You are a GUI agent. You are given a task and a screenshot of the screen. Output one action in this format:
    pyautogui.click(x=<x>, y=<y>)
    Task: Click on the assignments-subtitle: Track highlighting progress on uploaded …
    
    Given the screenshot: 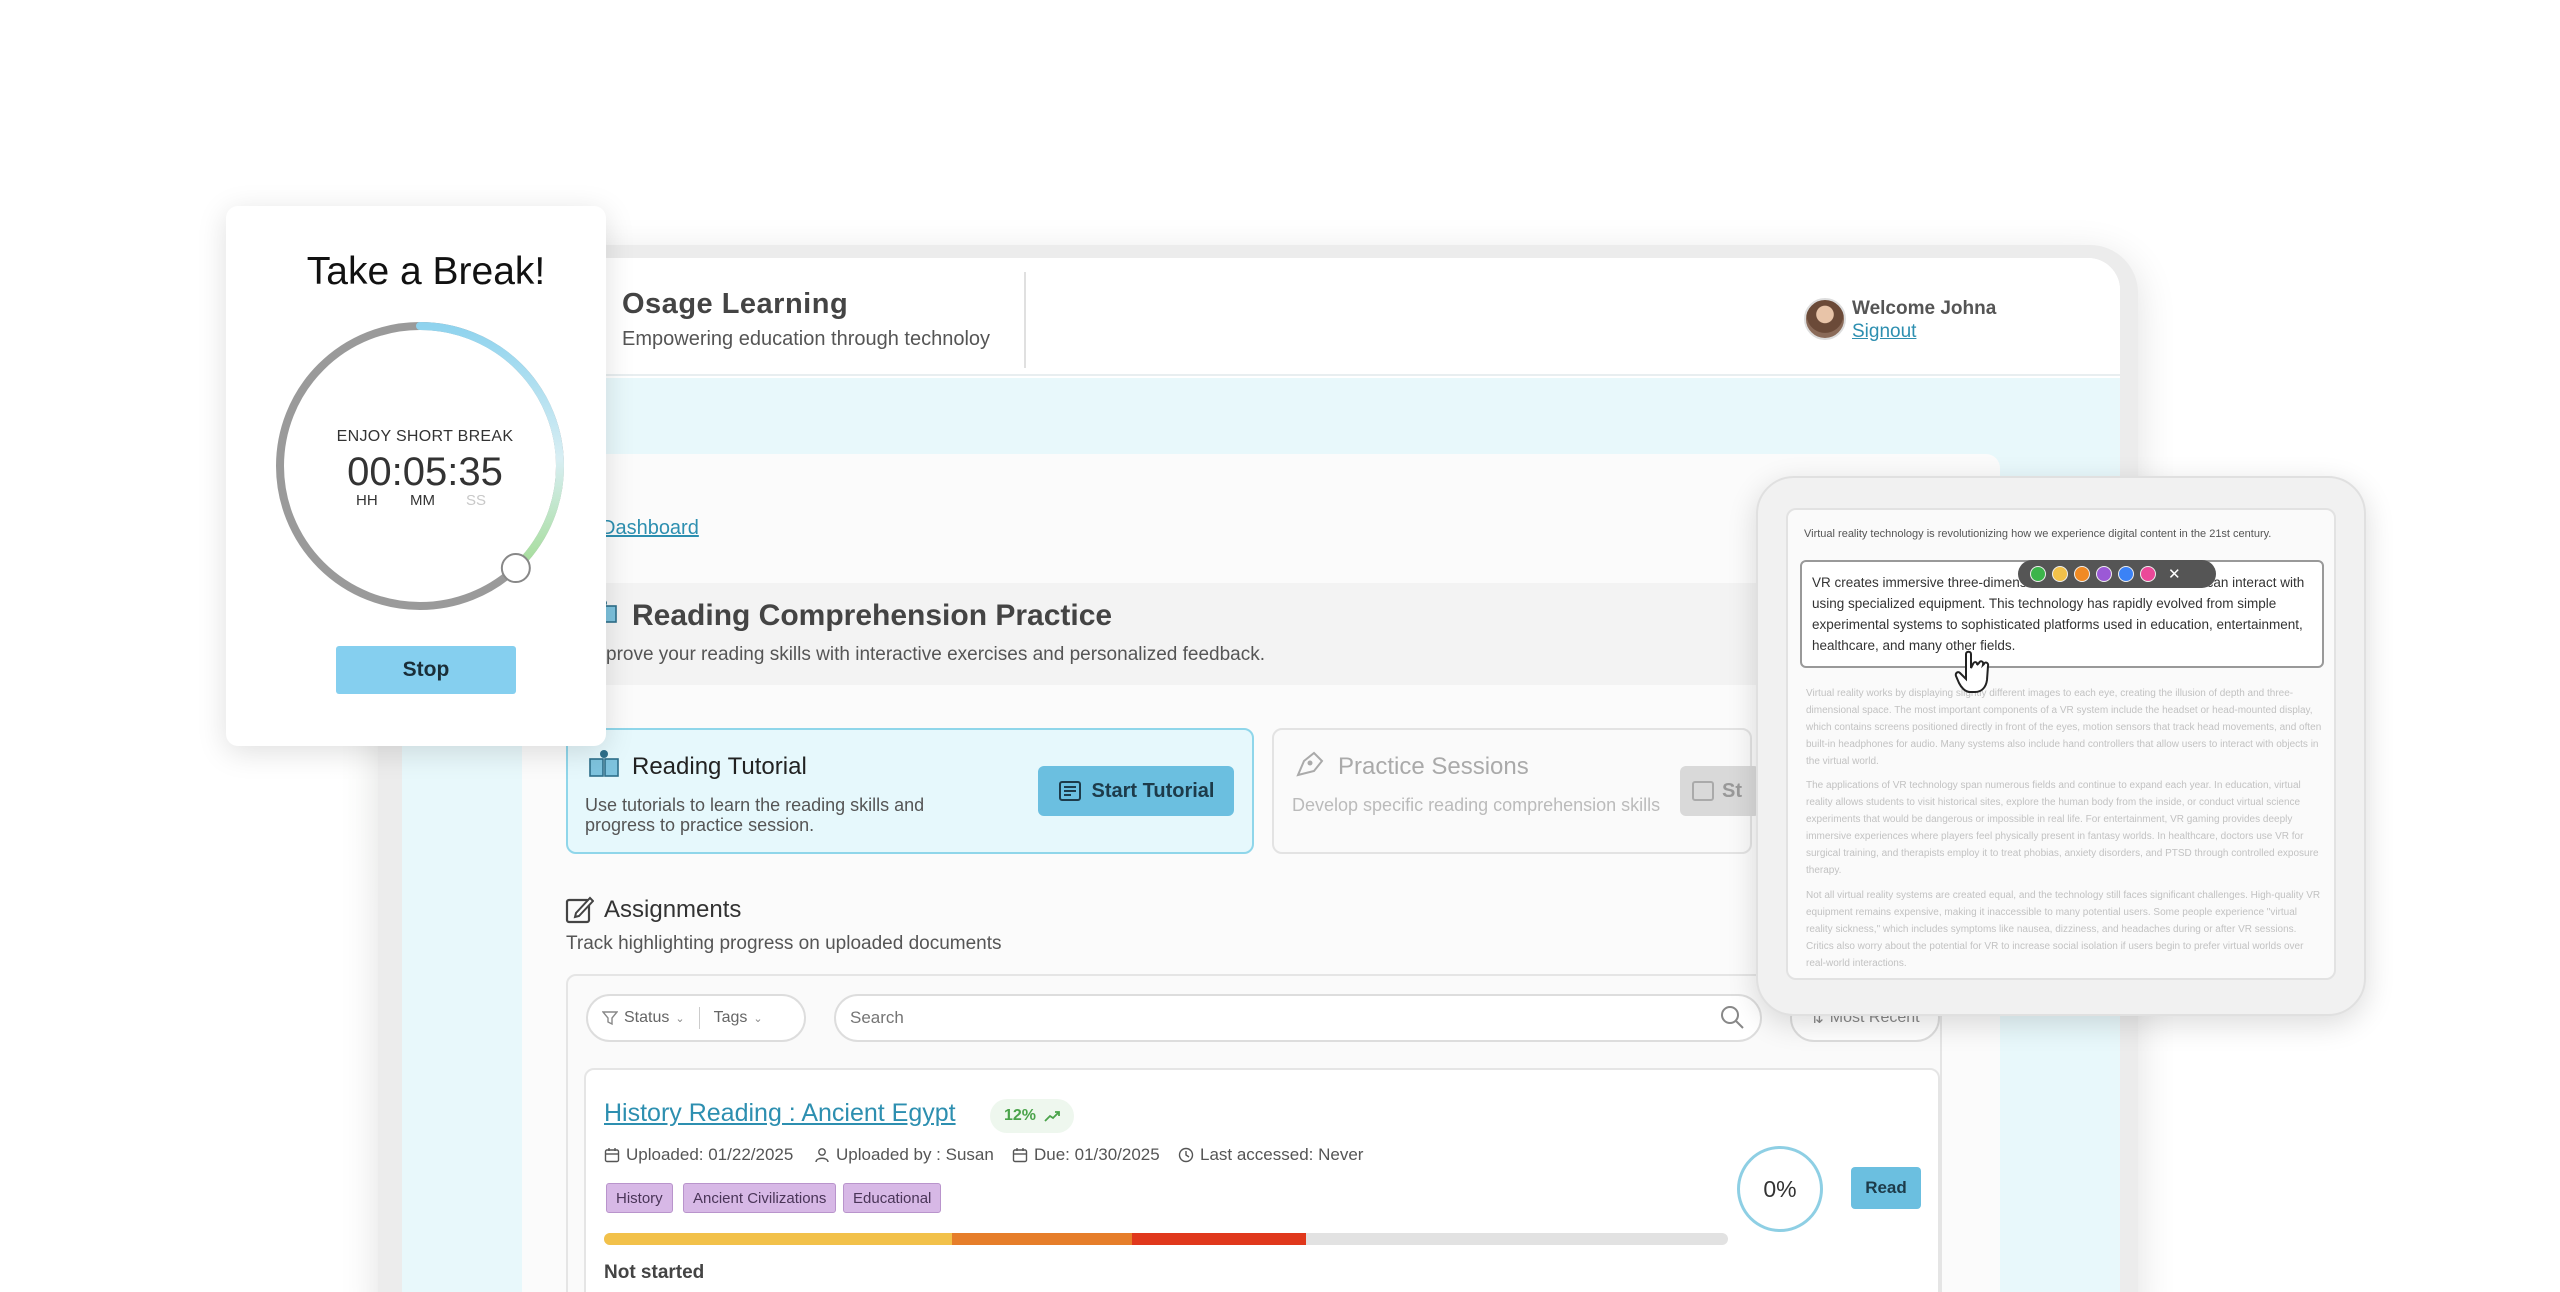 What is the action you would take?
    pyautogui.click(x=784, y=943)
    